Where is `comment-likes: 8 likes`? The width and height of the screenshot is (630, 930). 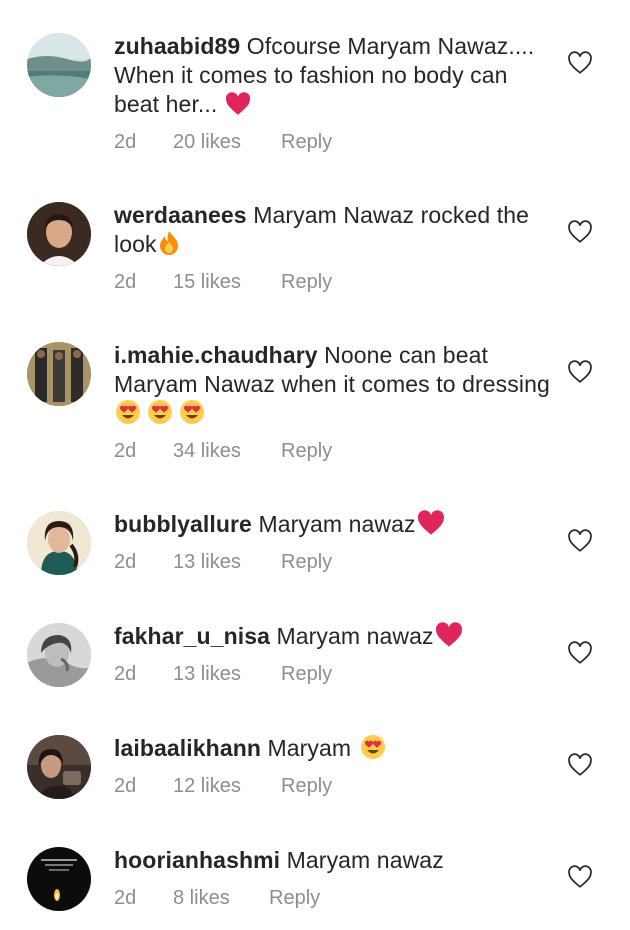 comment-likes: 8 likes is located at coordinates (201, 898).